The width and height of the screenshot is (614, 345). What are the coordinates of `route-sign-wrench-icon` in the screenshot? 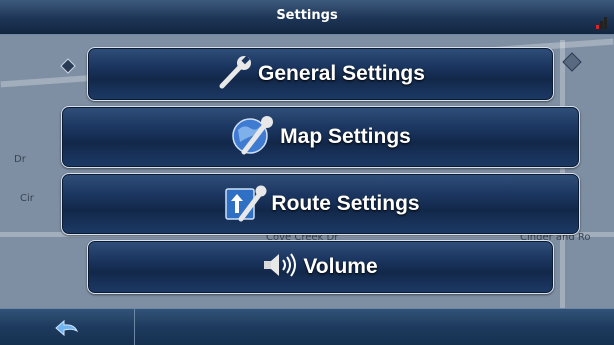 It's located at (244, 204).